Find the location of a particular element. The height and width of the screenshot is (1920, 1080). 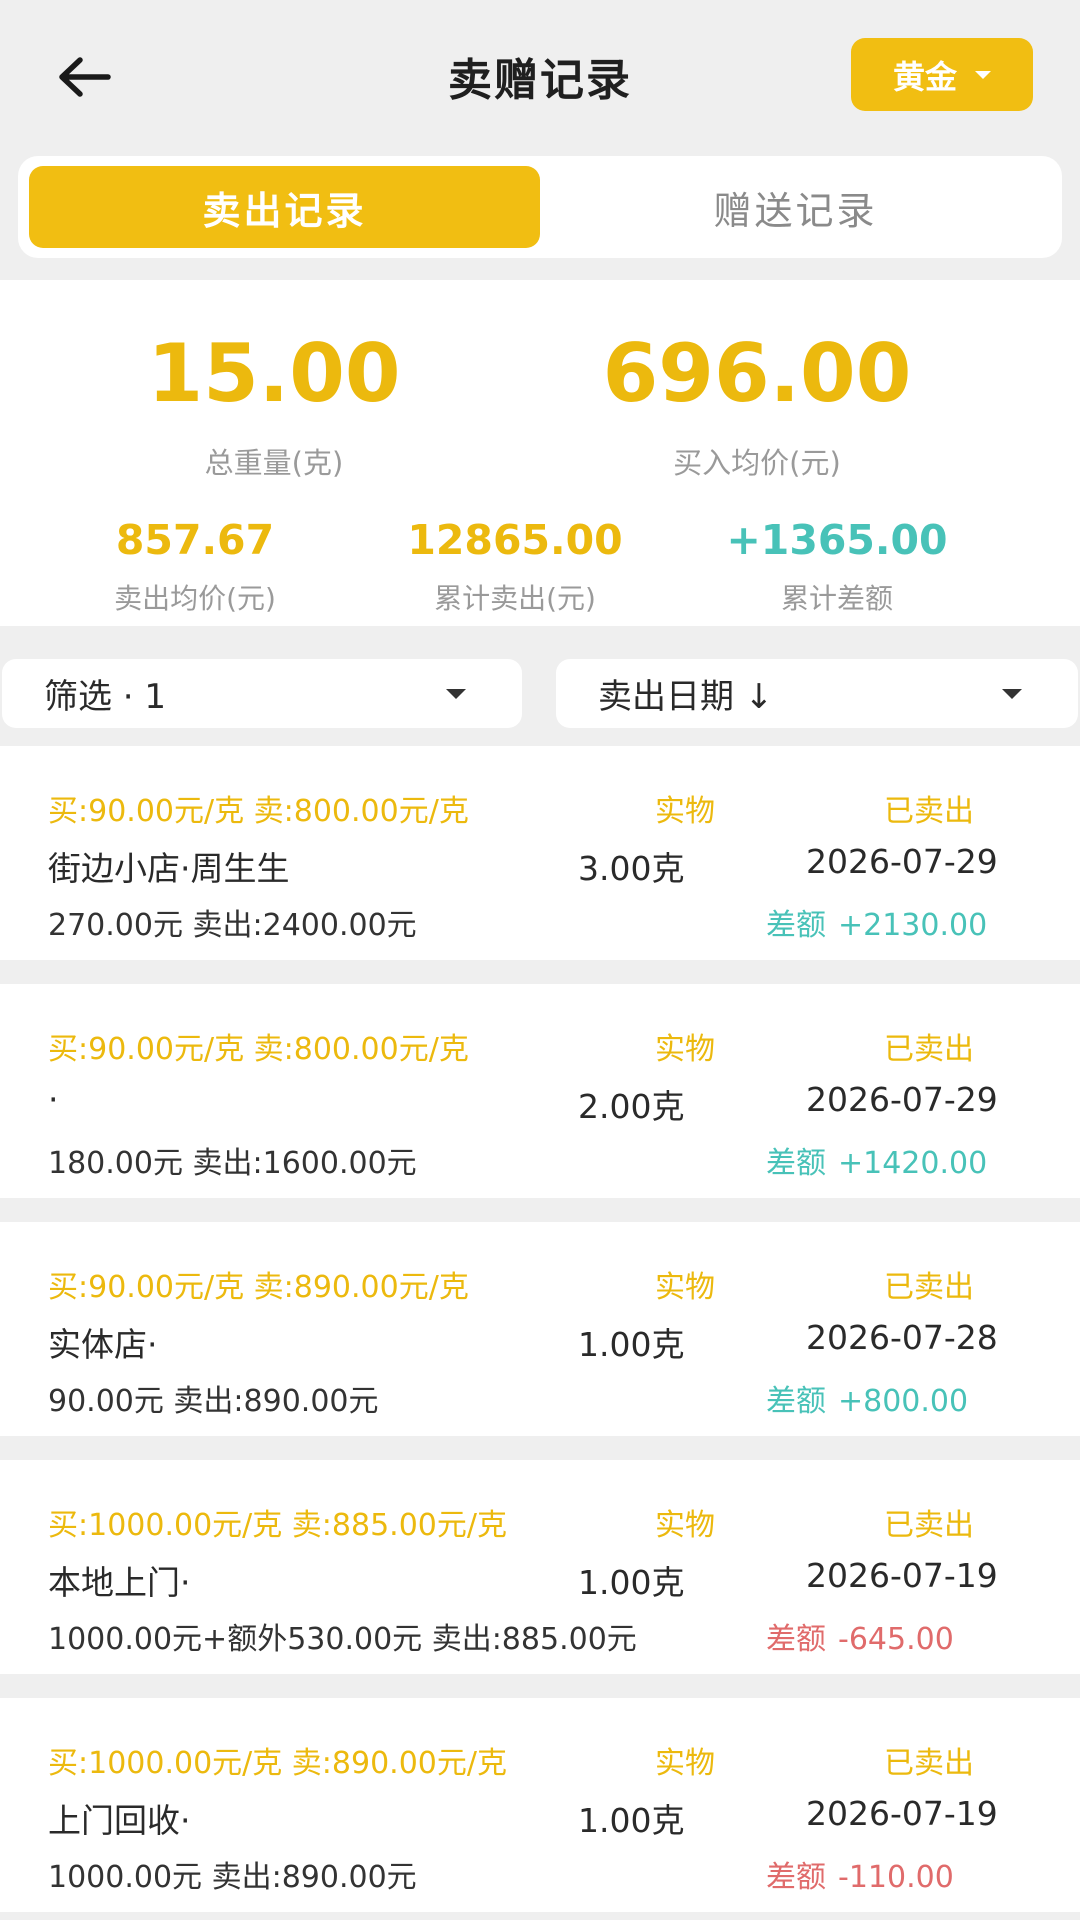

record-weight: 3.00克 is located at coordinates (631, 868).